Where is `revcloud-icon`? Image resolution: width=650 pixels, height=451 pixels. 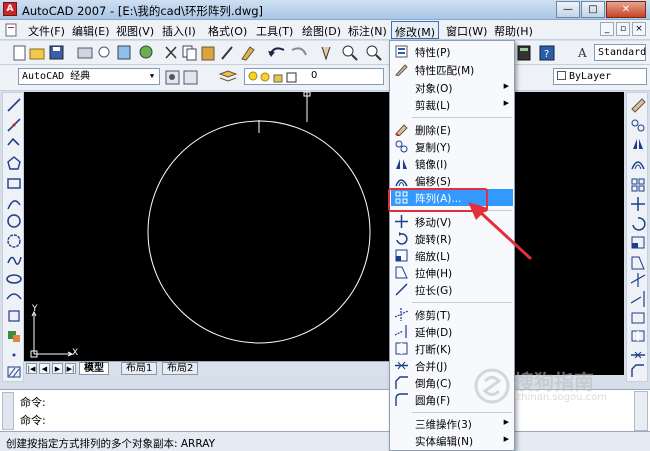 revcloud-icon is located at coordinates (14, 241).